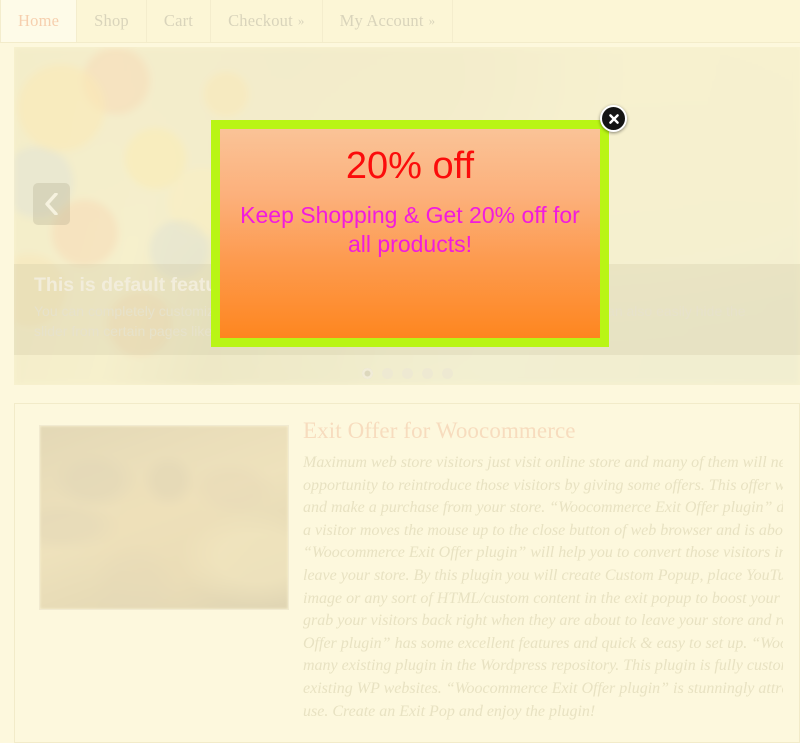 The width and height of the screenshot is (800, 743). I want to click on post-thumbnail, so click(164, 517).